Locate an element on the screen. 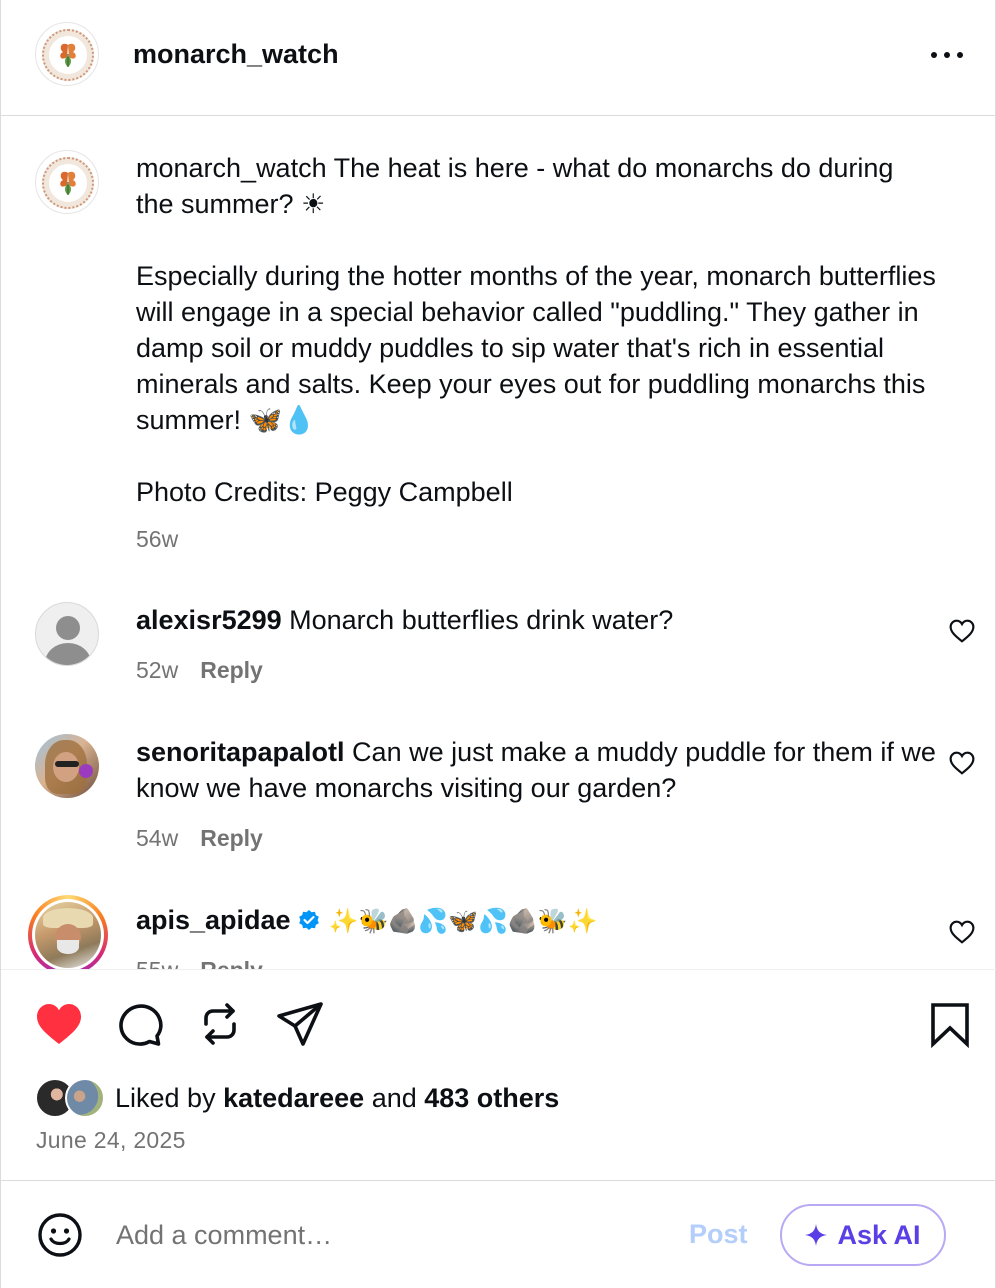  comment-button is located at coordinates (140, 1024).